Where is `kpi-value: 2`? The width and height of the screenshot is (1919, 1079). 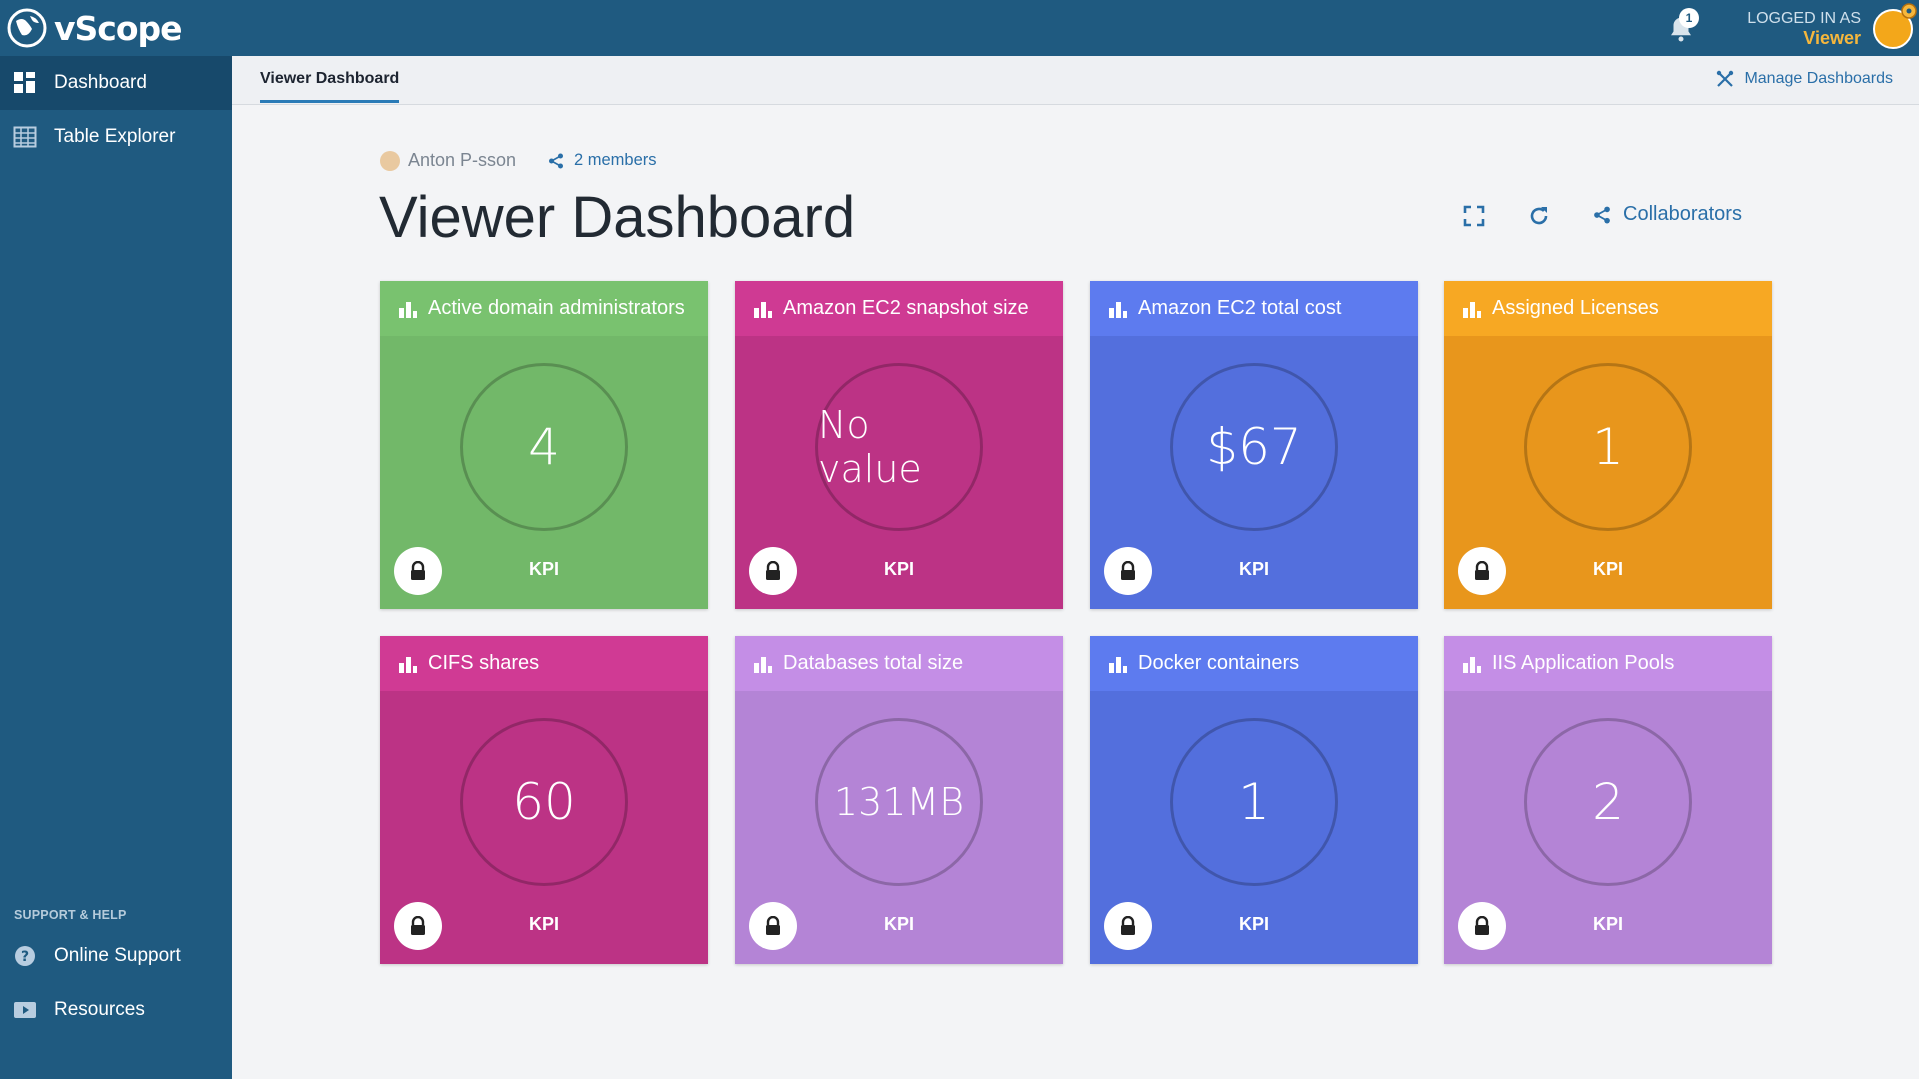 kpi-value: 2 is located at coordinates (1608, 802).